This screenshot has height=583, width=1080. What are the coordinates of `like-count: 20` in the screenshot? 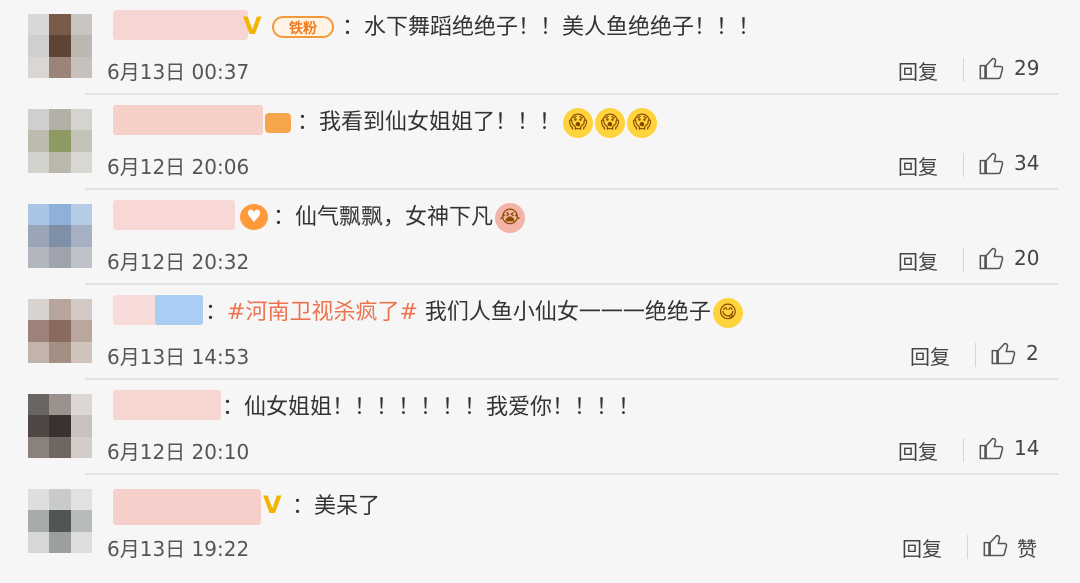 It's located at (1026, 258).